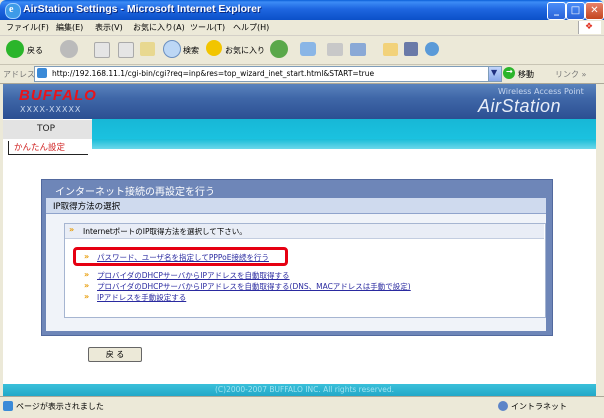  What do you see at coordinates (193, 275) in the screenshot?
I see `option-dhcp-auto-link: プロバイダのDHCPサーバからIPアドレスを自動取得する` at bounding box center [193, 275].